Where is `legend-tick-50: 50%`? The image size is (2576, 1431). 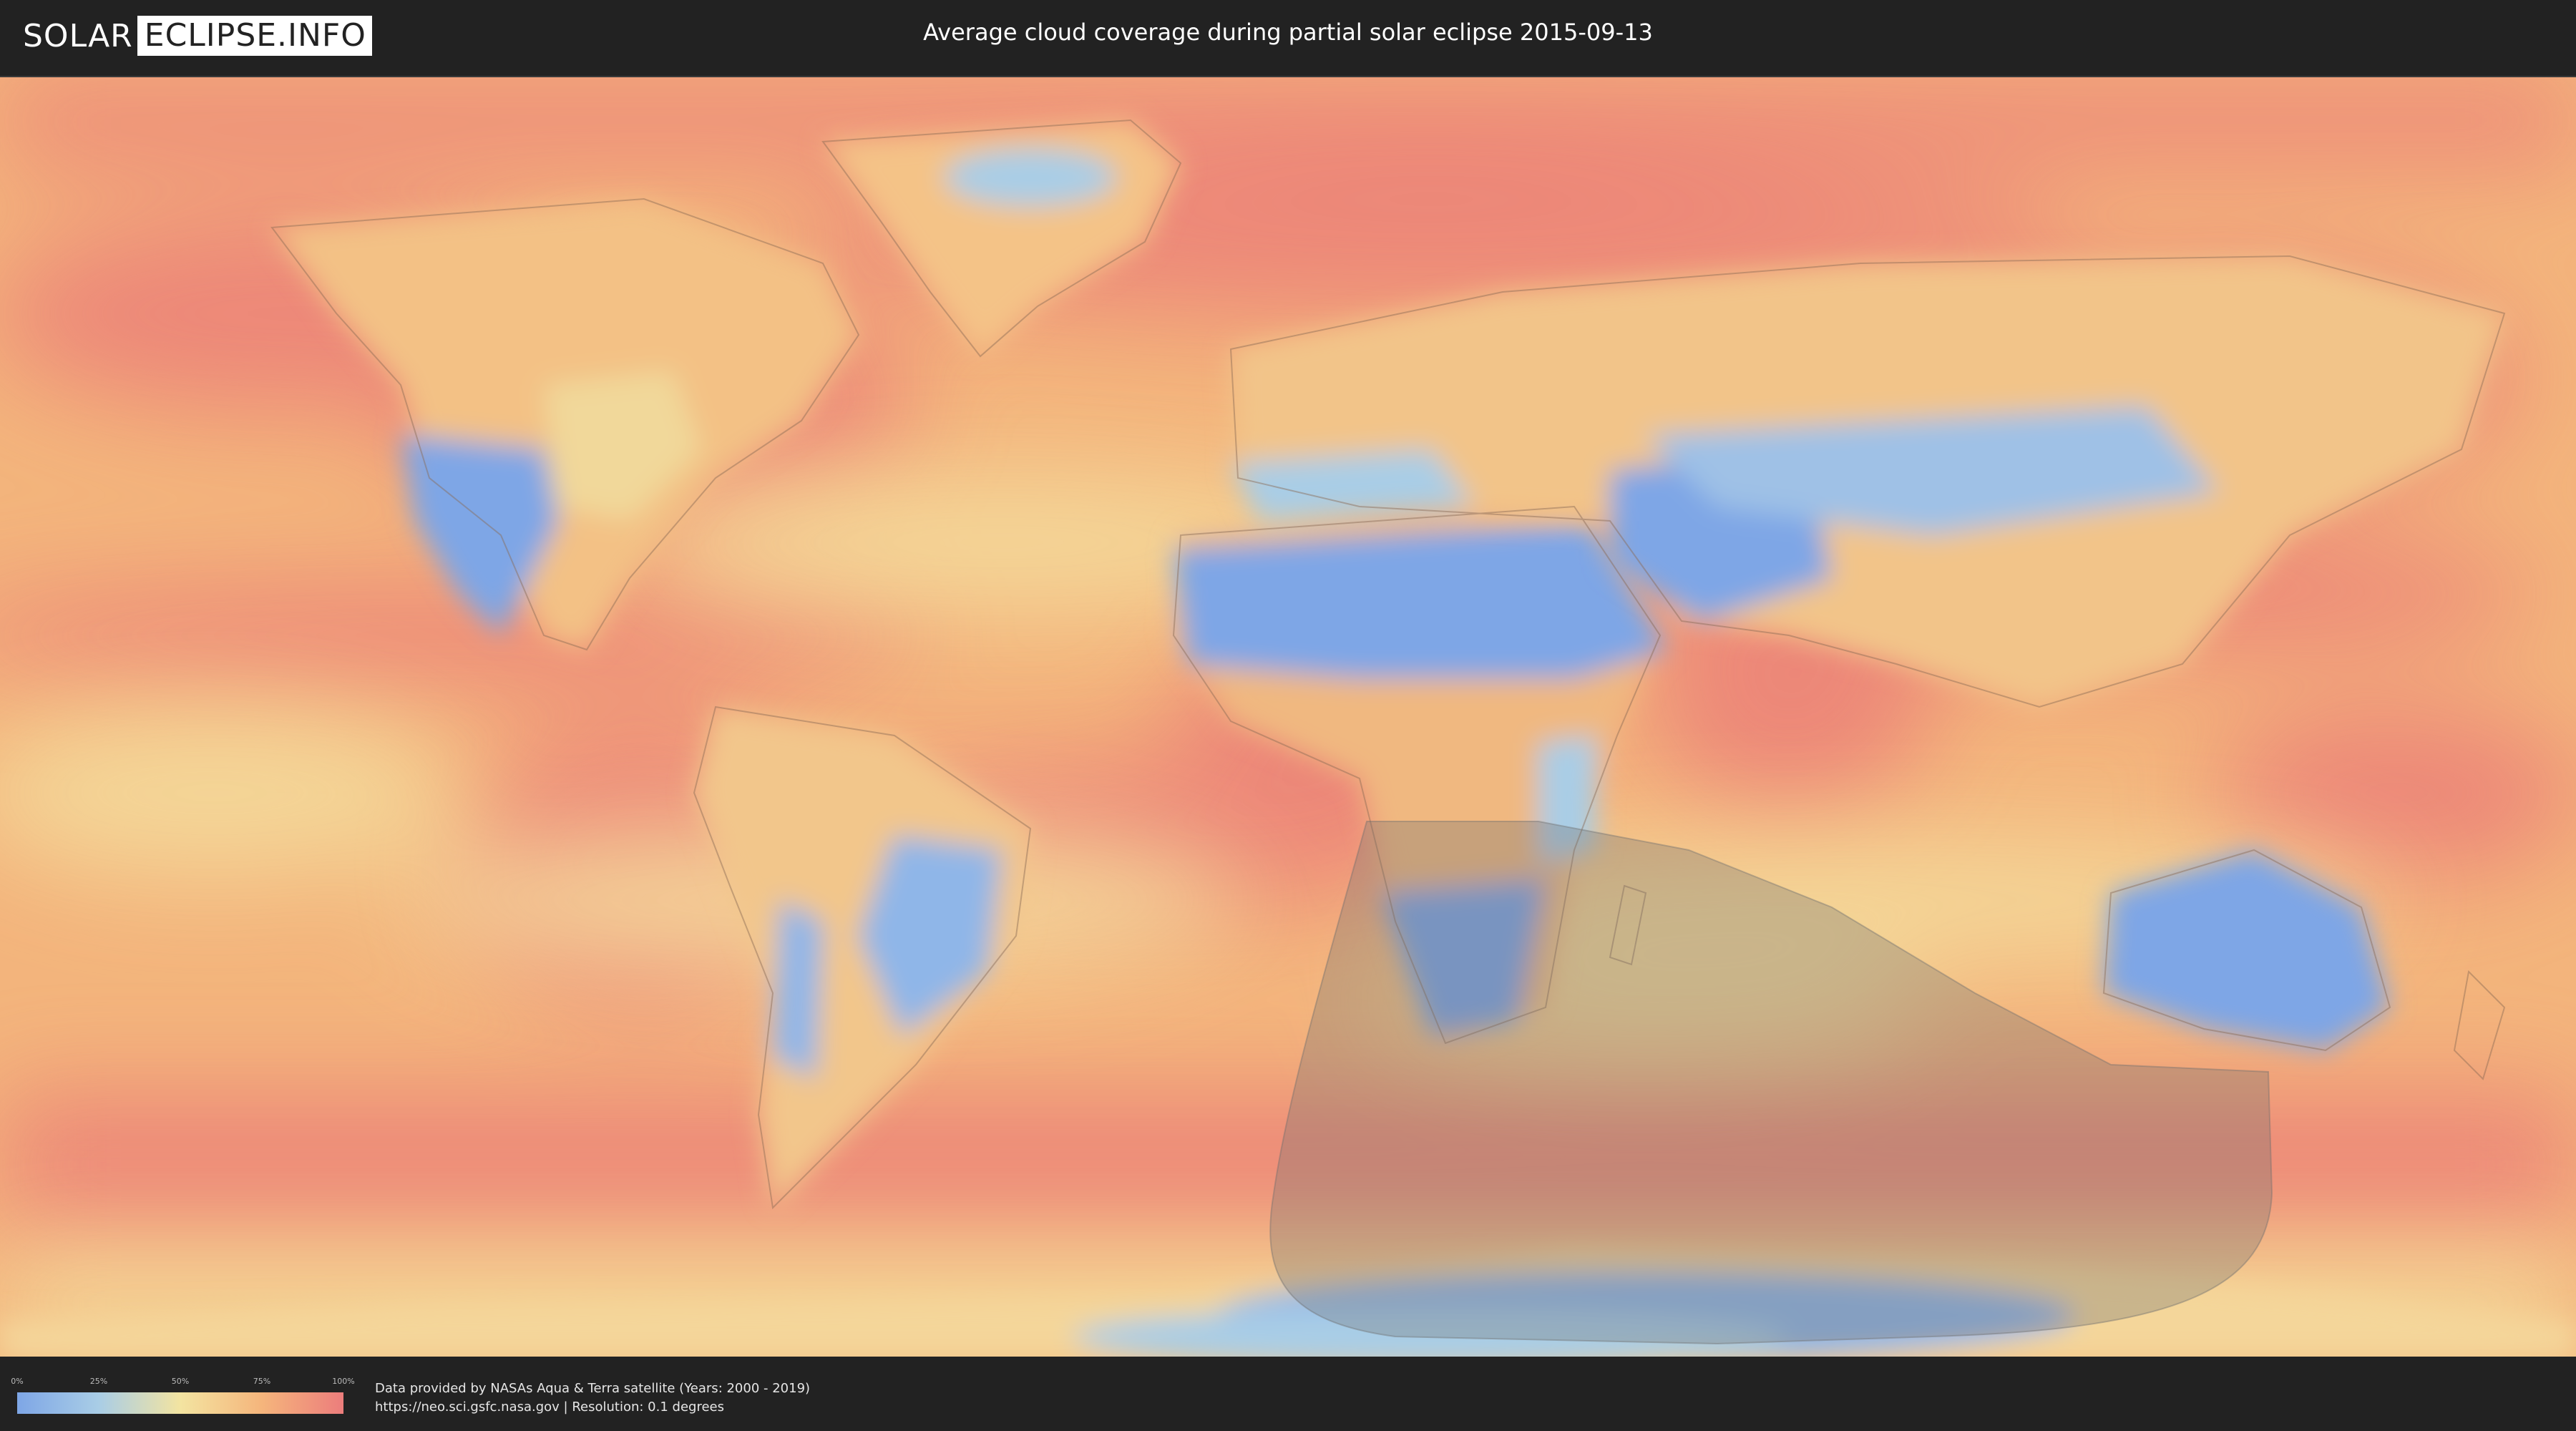 legend-tick-50: 50% is located at coordinates (180, 1382).